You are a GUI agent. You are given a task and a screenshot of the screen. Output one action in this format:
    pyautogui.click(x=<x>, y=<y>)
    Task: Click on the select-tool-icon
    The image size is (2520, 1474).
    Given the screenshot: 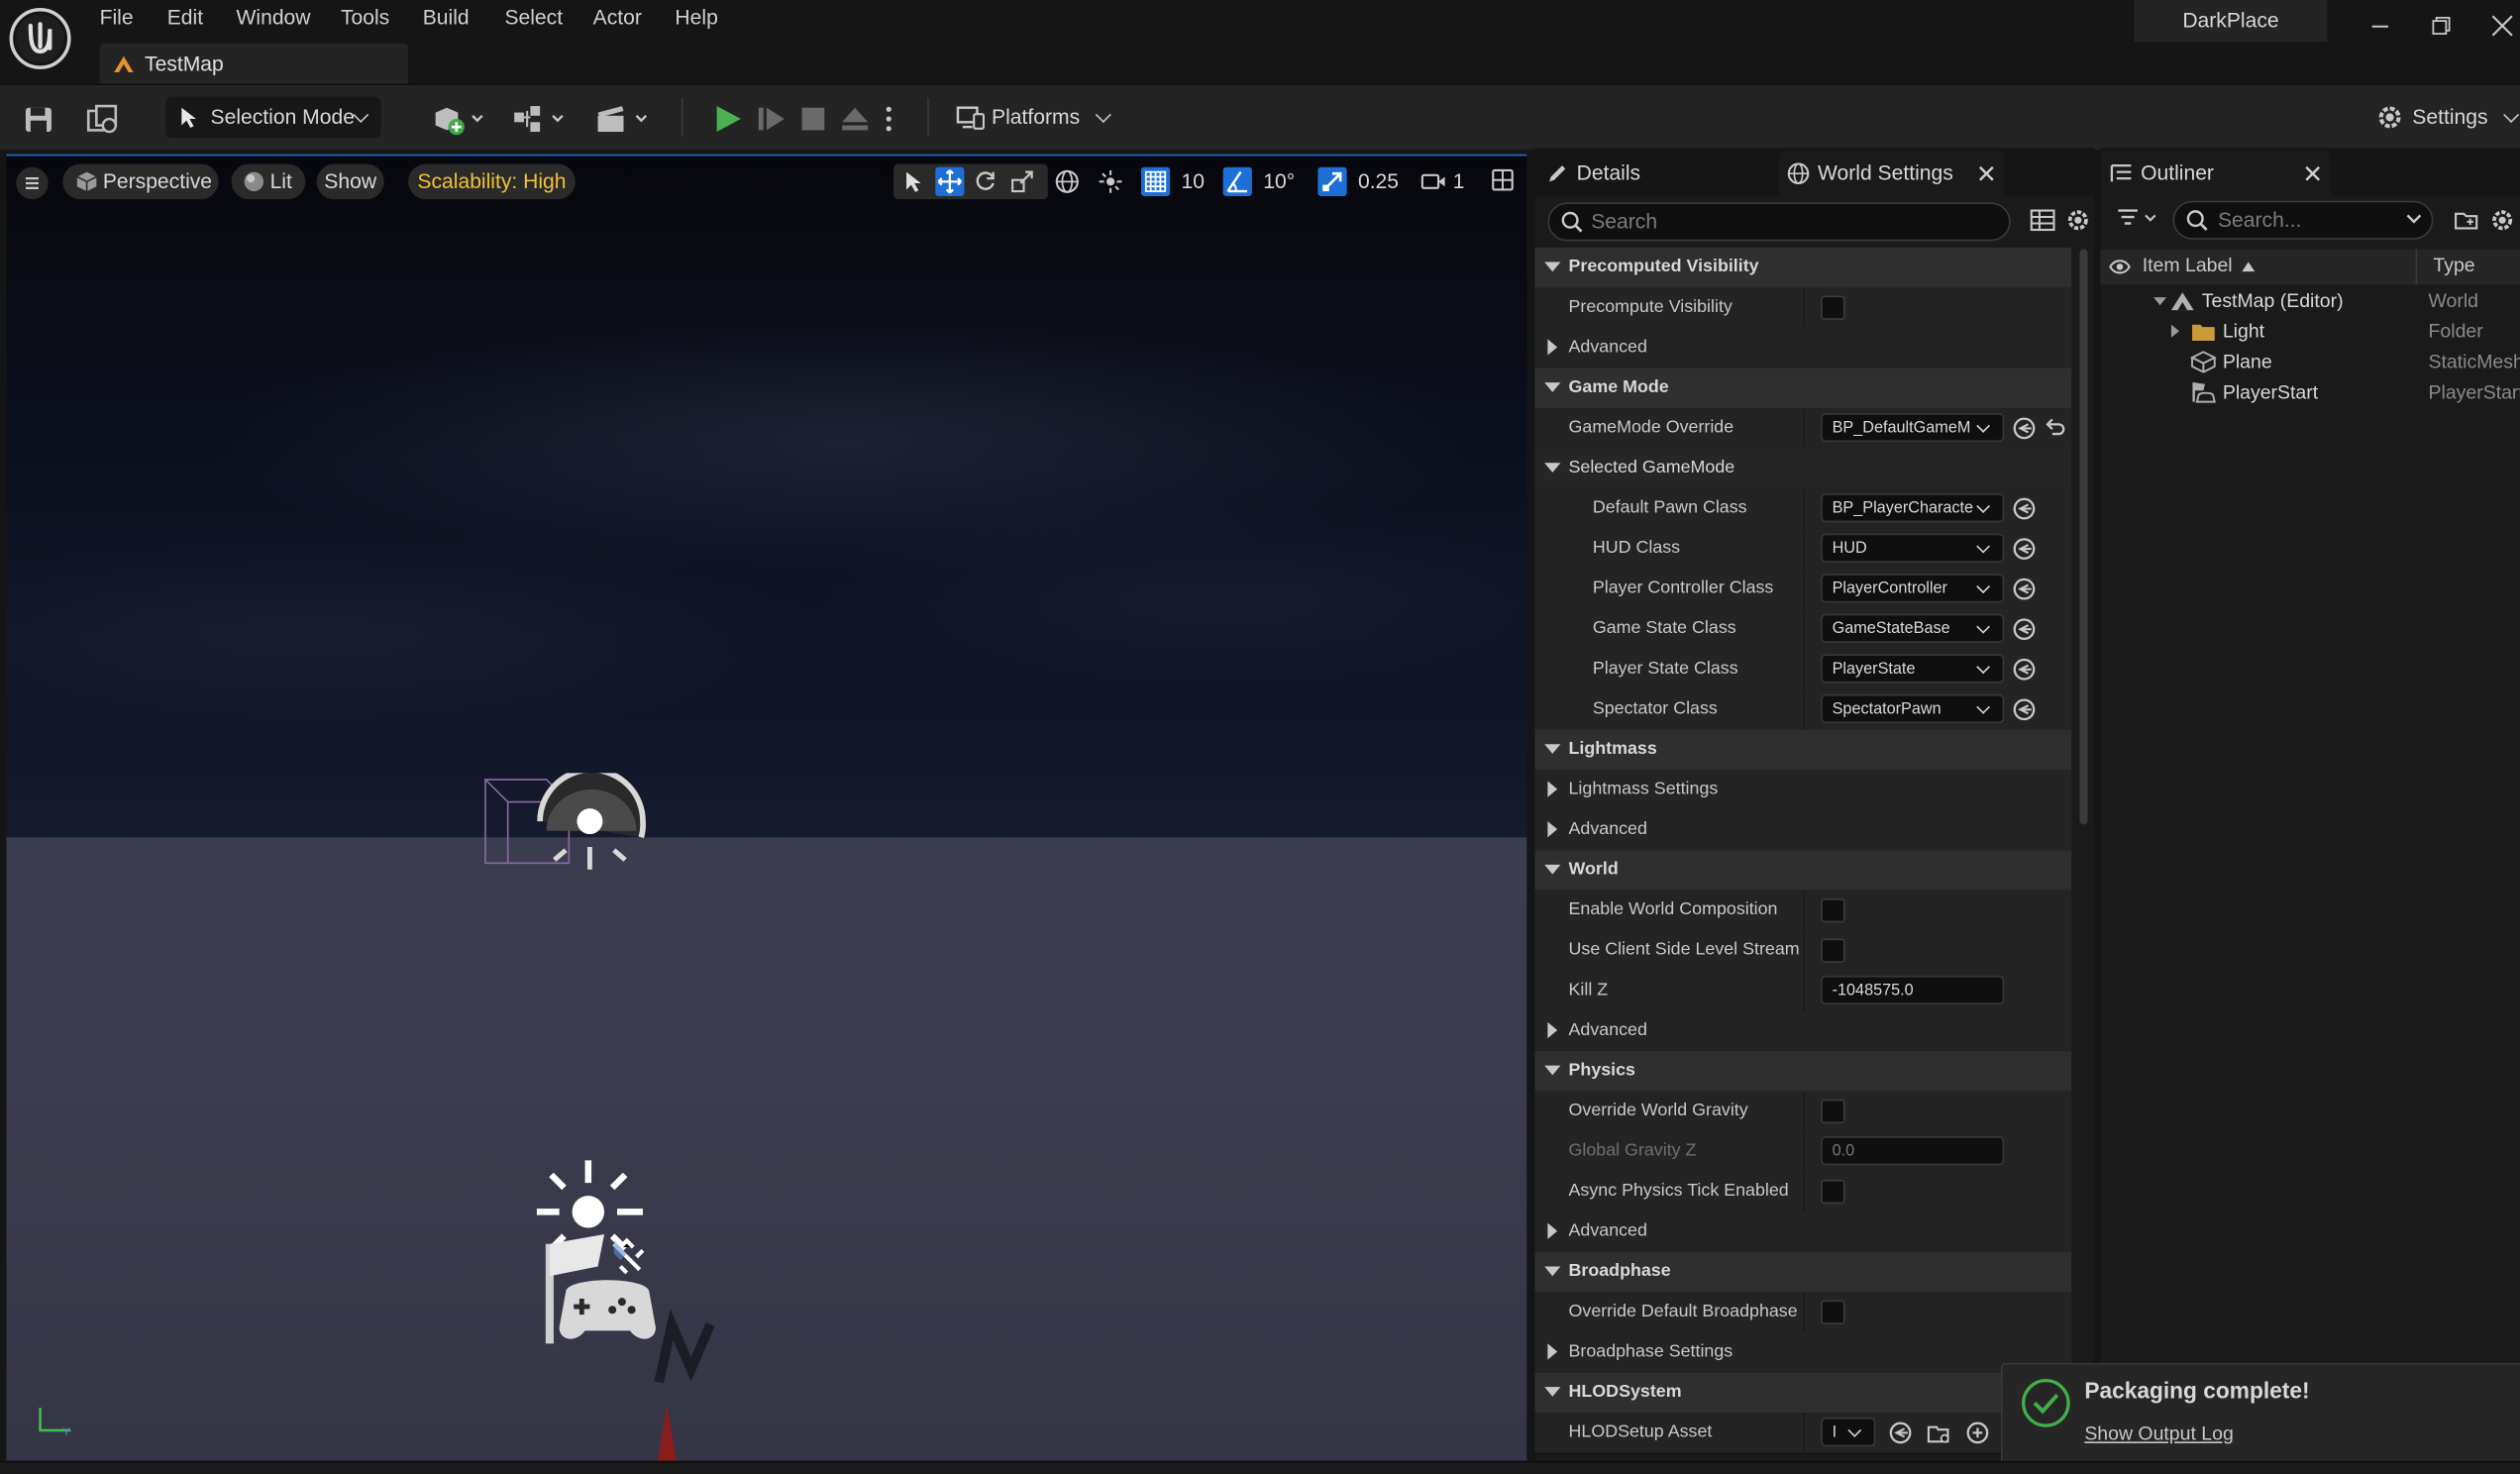 What is the action you would take?
    pyautogui.click(x=912, y=181)
    